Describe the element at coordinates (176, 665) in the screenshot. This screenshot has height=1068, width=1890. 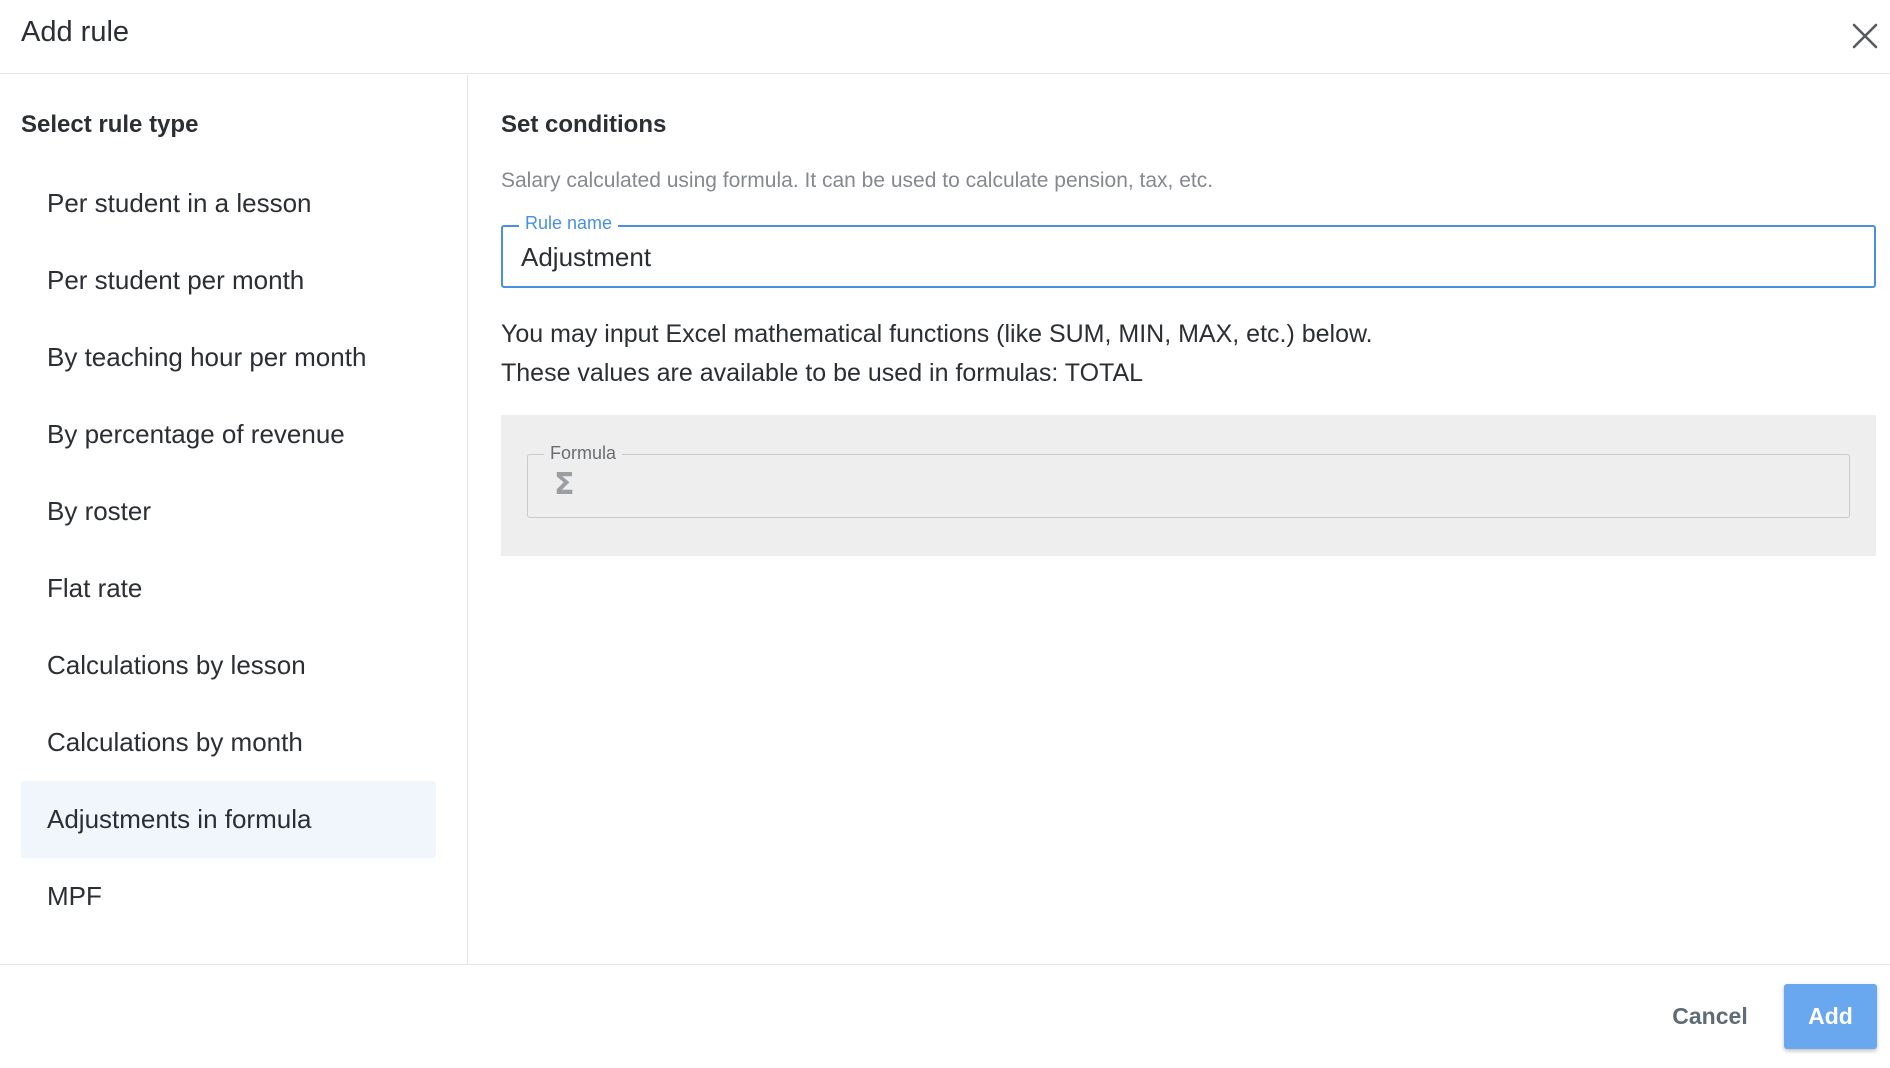
I see `rule-type-label: Calculations by lesson` at that location.